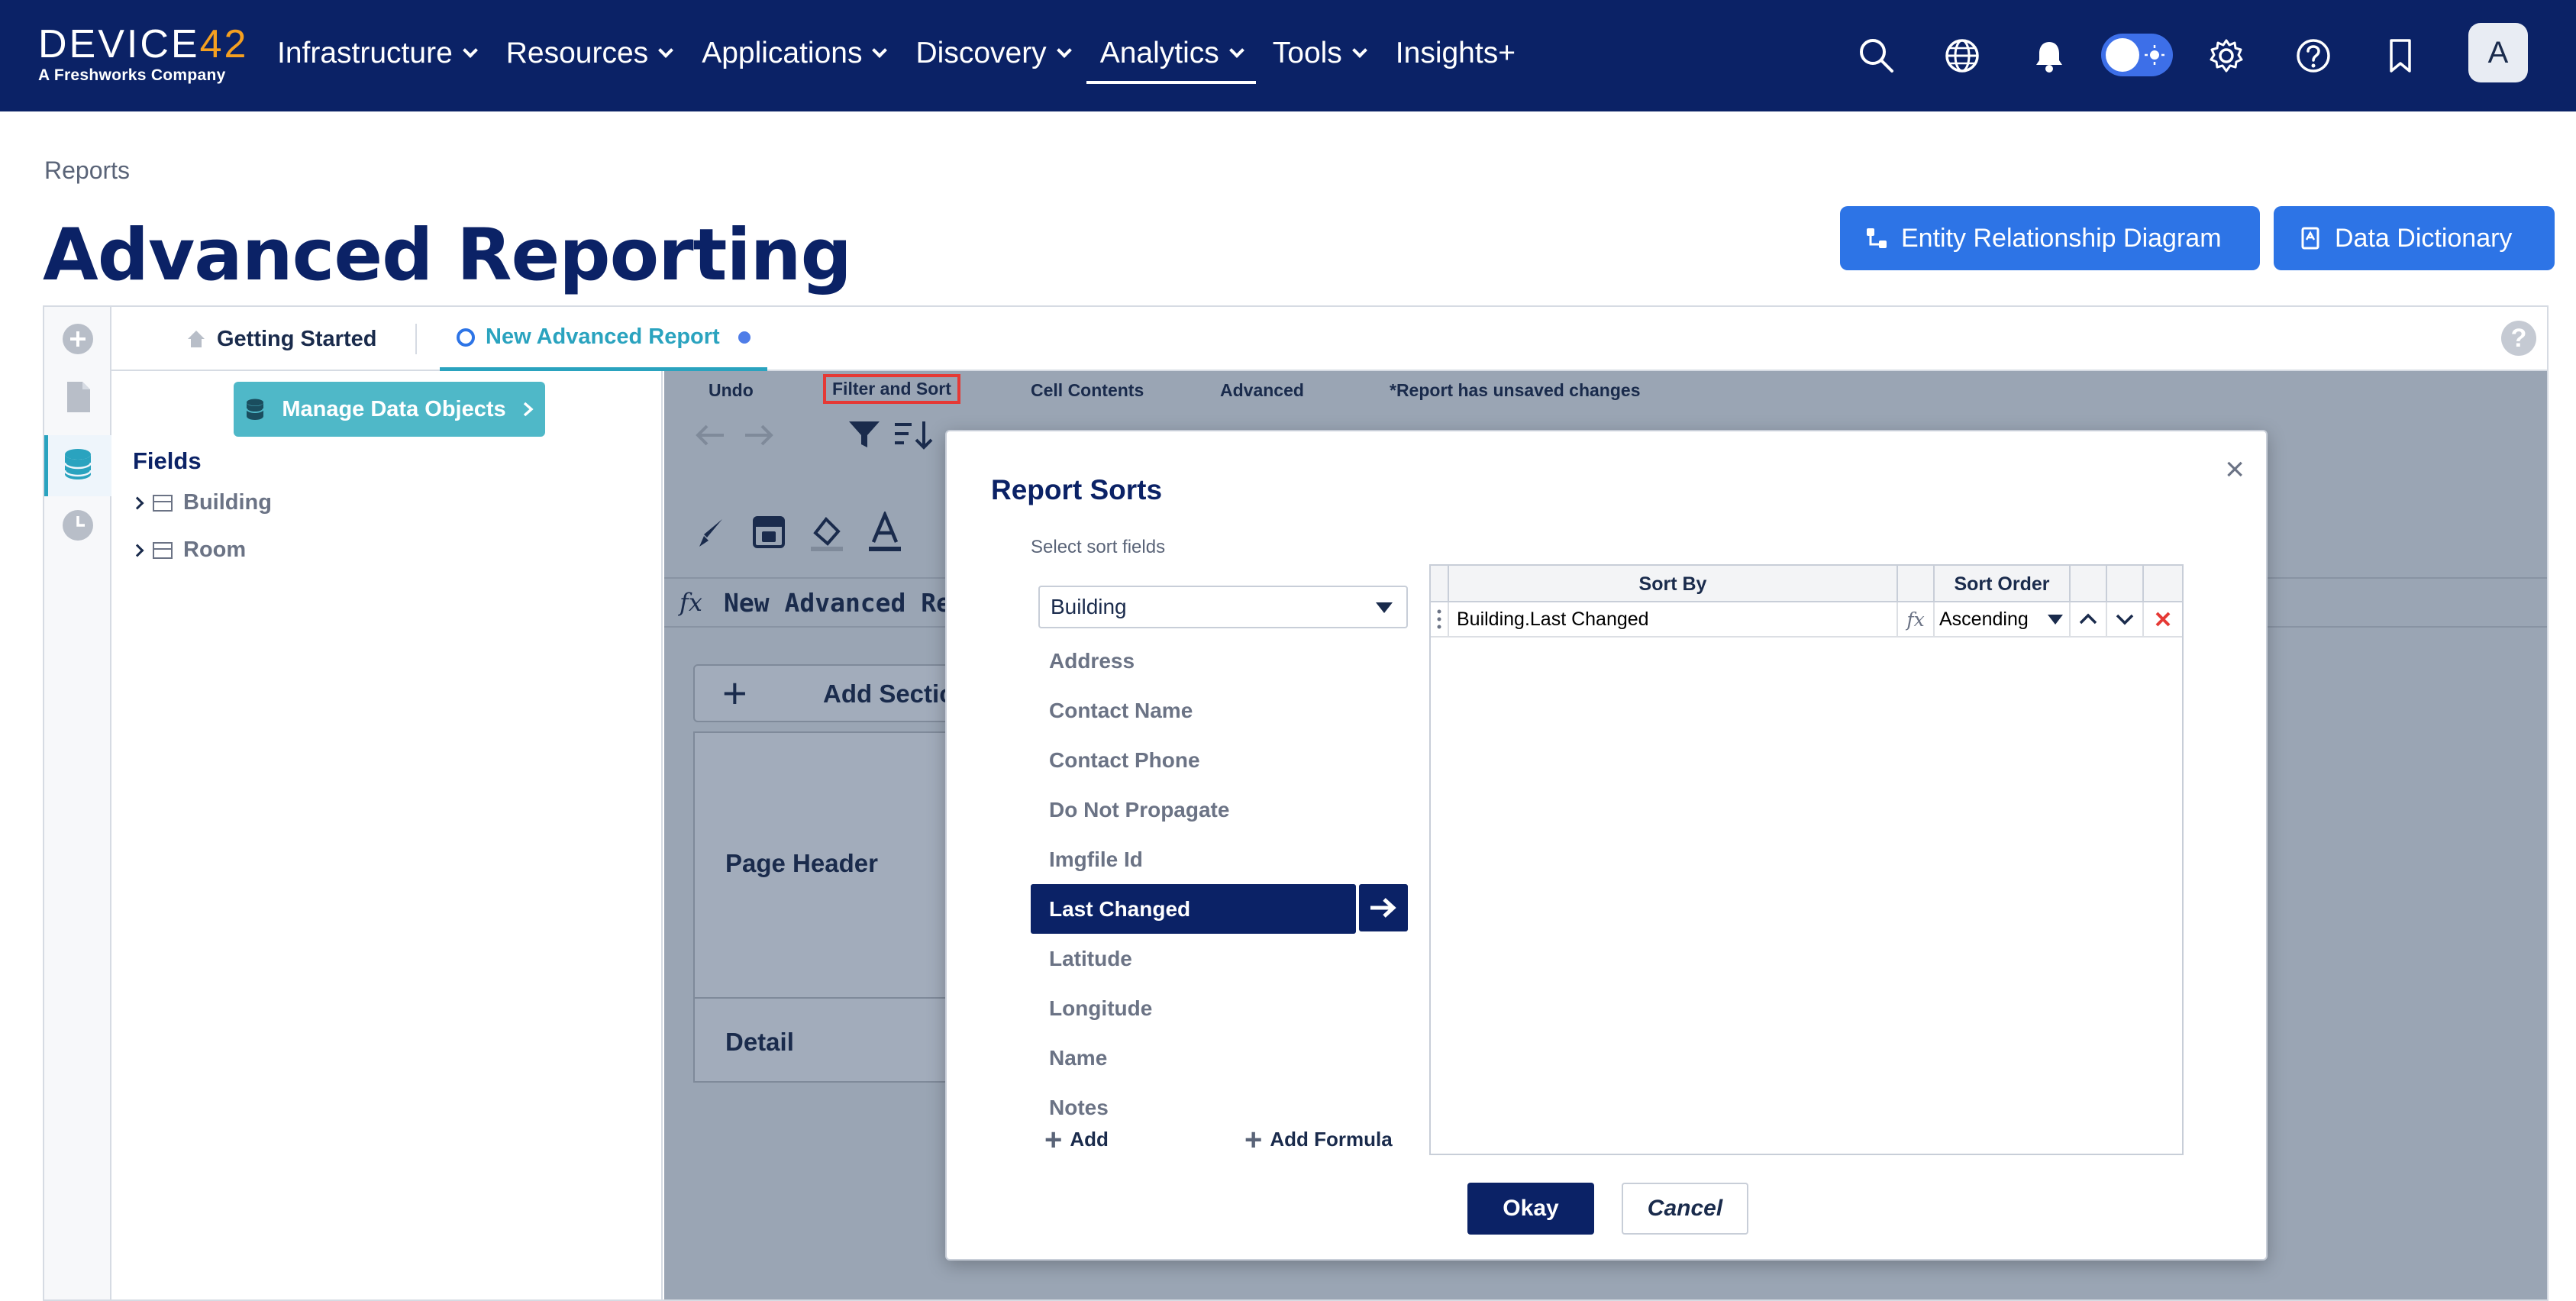 This screenshot has width=2576, height=1301. Describe the element at coordinates (2163, 619) in the screenshot. I see `delete-icon` at that location.